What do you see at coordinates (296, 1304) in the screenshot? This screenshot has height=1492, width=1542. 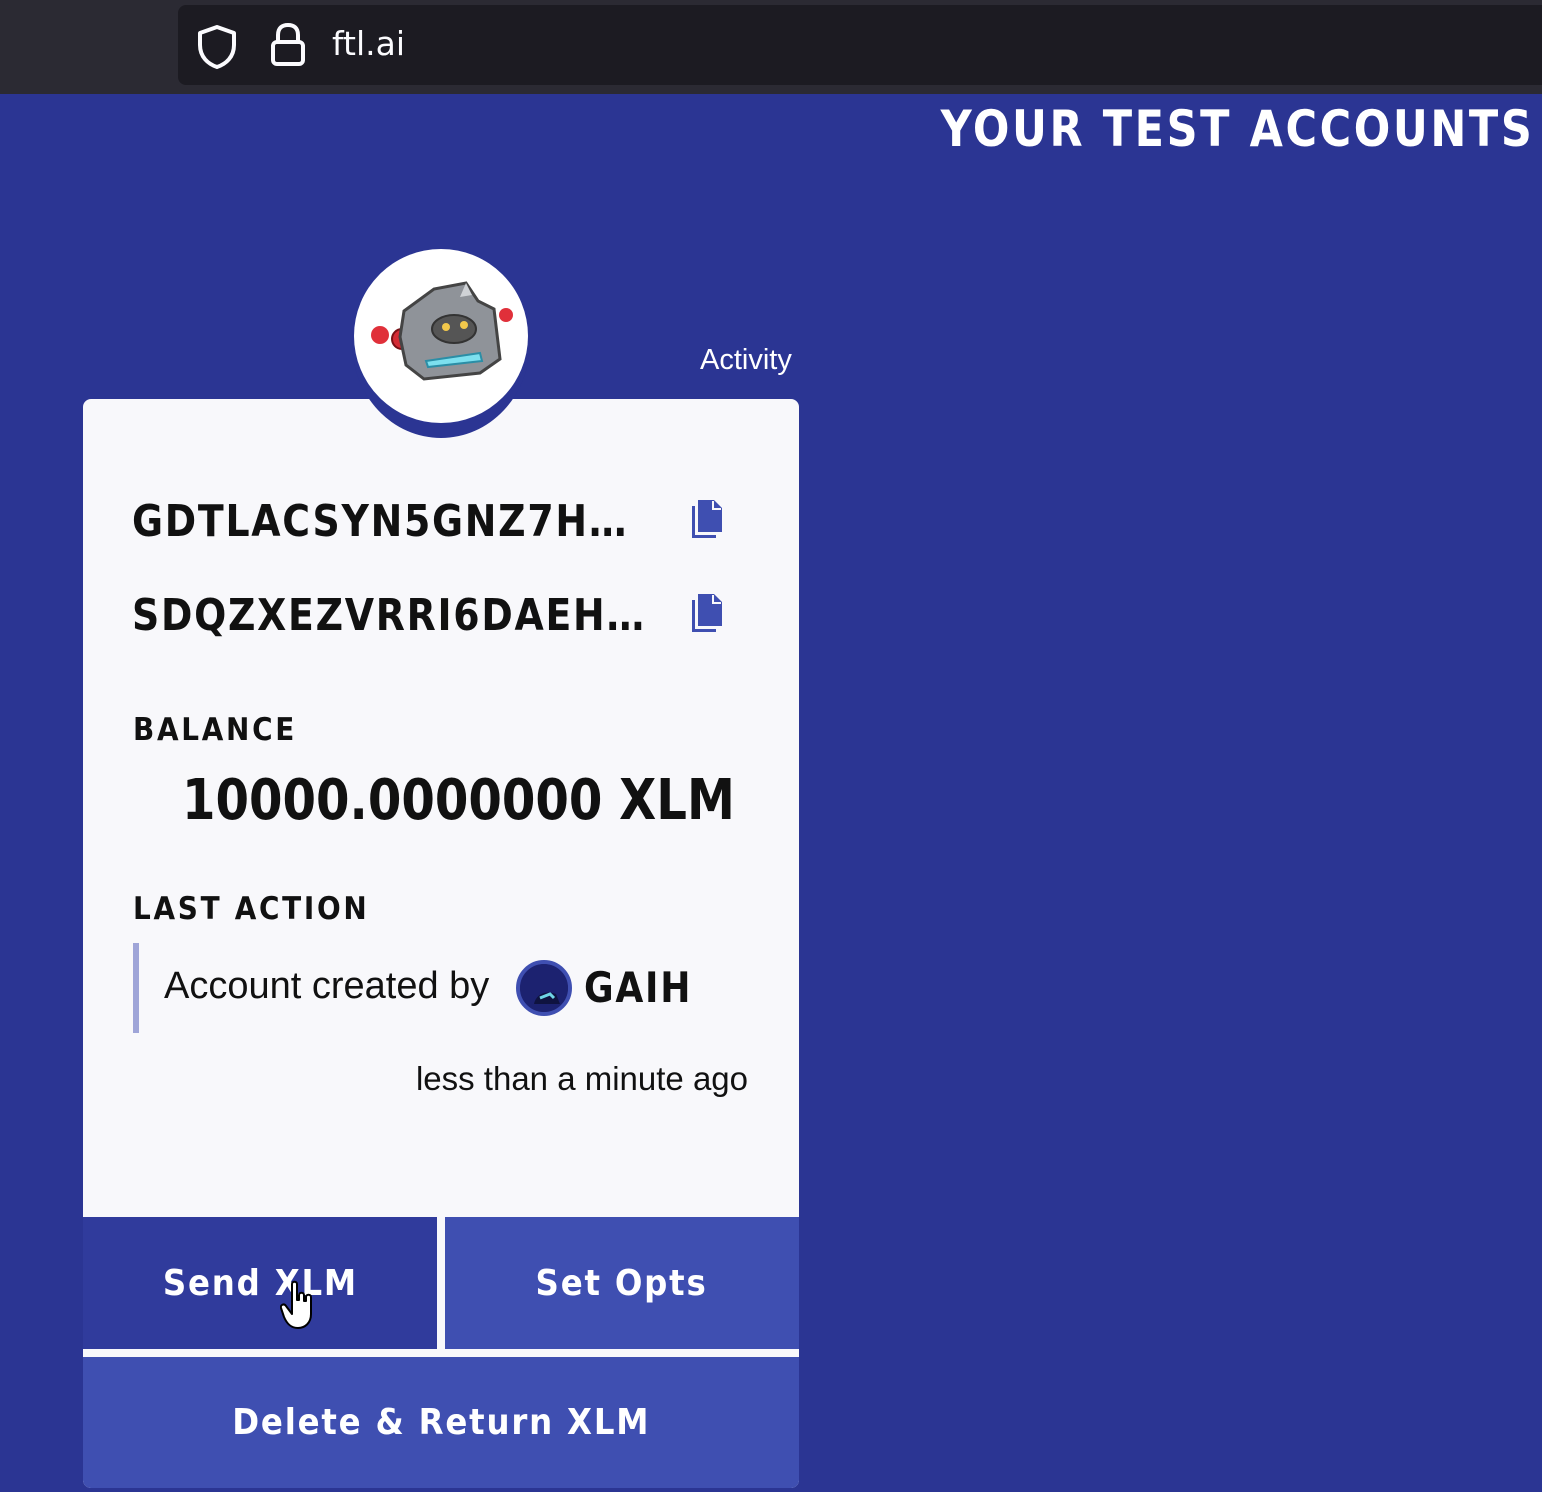 I see `hand-cursor-icon` at bounding box center [296, 1304].